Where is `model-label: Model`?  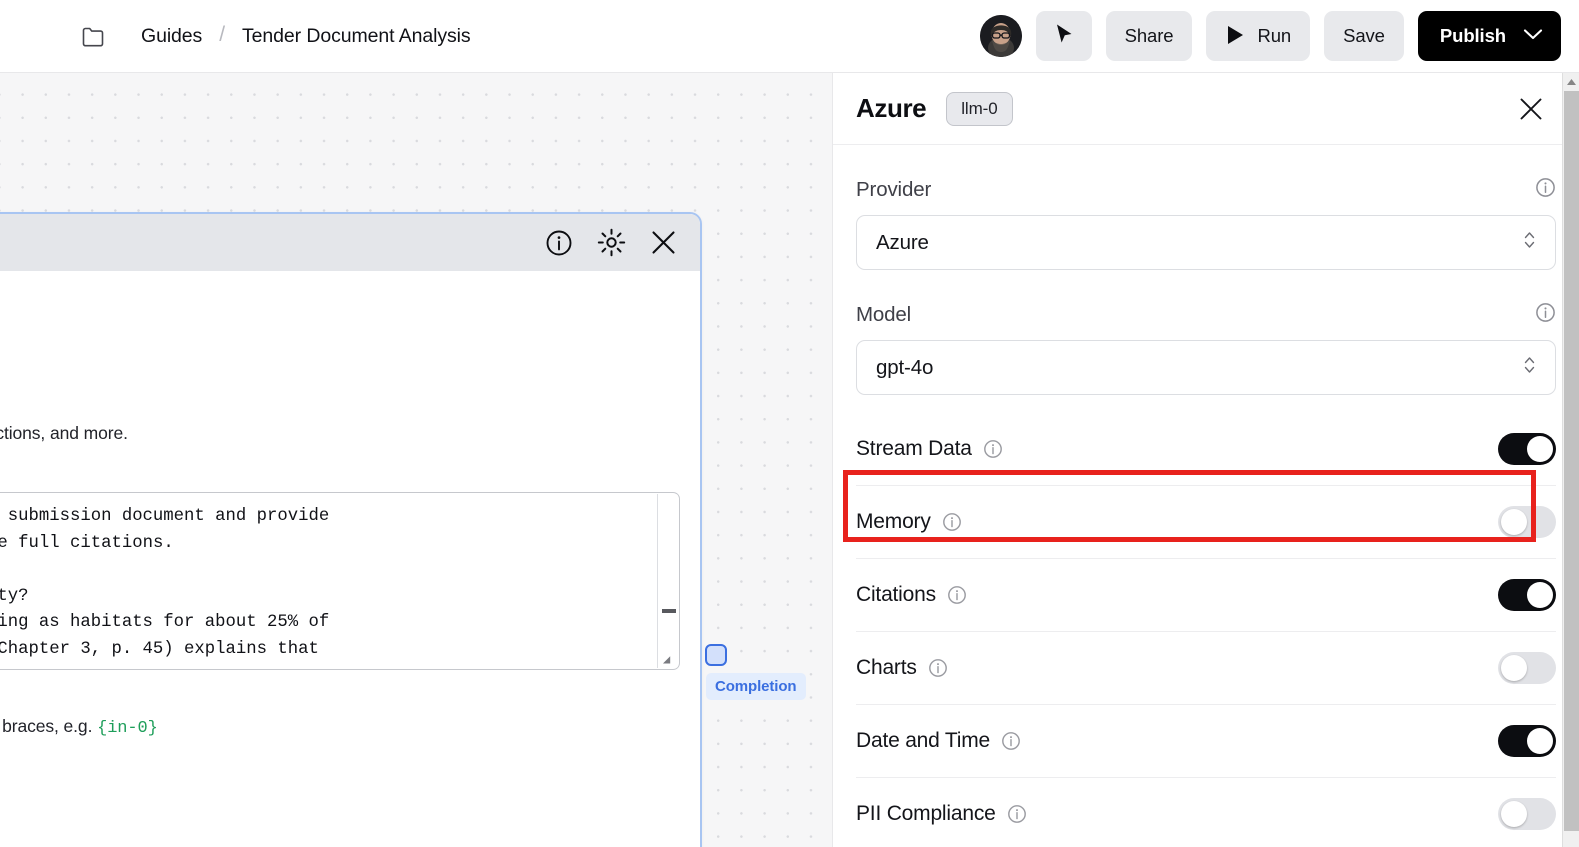
model-label: Model is located at coordinates (884, 314).